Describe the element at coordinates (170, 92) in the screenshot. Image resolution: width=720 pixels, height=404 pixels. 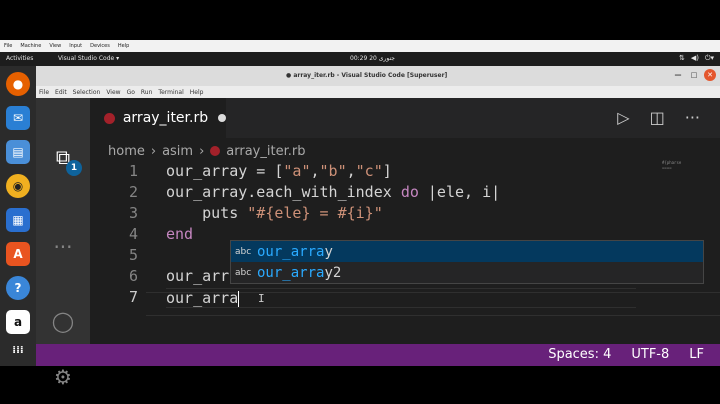
I see `menu-terminal: Terminal` at that location.